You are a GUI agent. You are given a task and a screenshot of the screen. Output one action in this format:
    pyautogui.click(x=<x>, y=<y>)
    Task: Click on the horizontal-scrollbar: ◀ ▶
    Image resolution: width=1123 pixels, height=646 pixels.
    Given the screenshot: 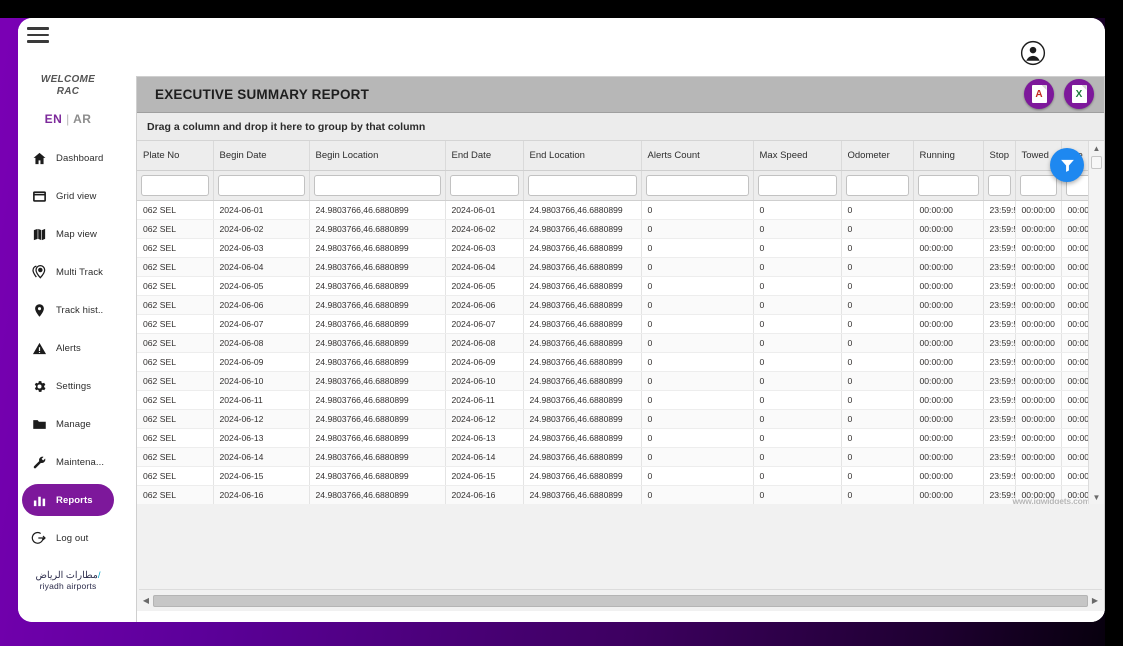 What is the action you would take?
    pyautogui.click(x=620, y=600)
    